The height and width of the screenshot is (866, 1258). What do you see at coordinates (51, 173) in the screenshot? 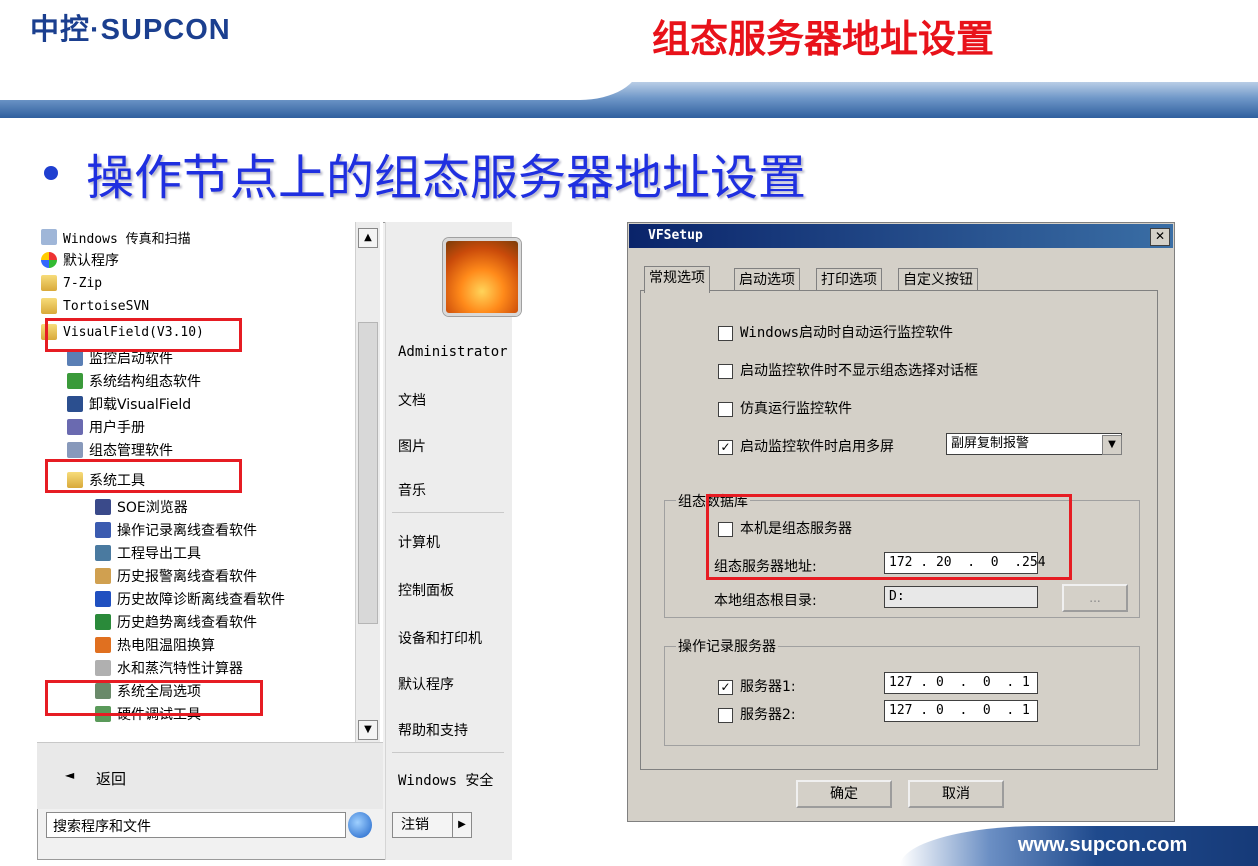
I see `bullet-dot-icon` at bounding box center [51, 173].